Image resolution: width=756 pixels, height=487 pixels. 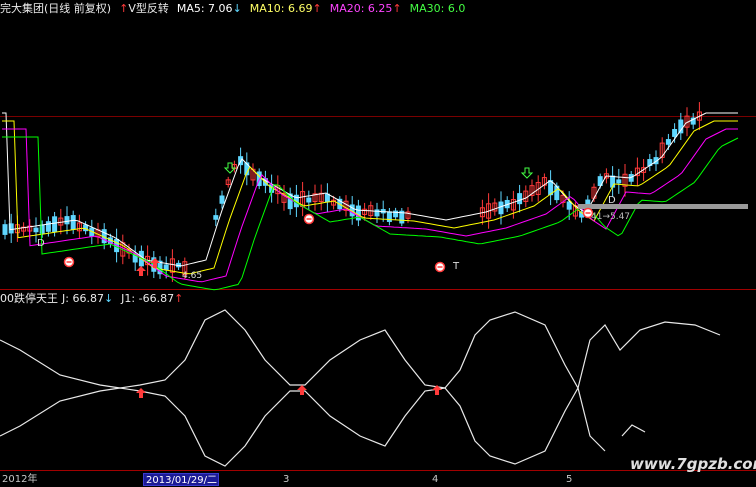 I want to click on x-label-5: 5, so click(x=569, y=479).